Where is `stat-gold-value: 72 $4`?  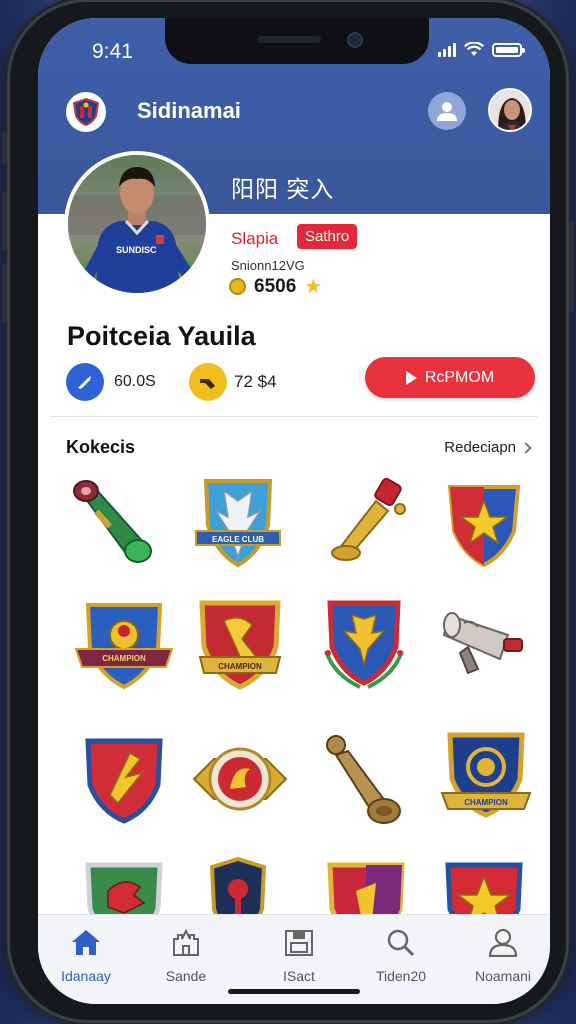 stat-gold-value: 72 $4 is located at coordinates (255, 381).